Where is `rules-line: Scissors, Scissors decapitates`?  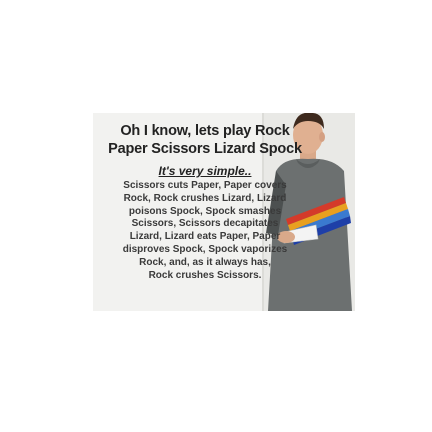 rules-line: Scissors, Scissors decapitates is located at coordinates (205, 224).